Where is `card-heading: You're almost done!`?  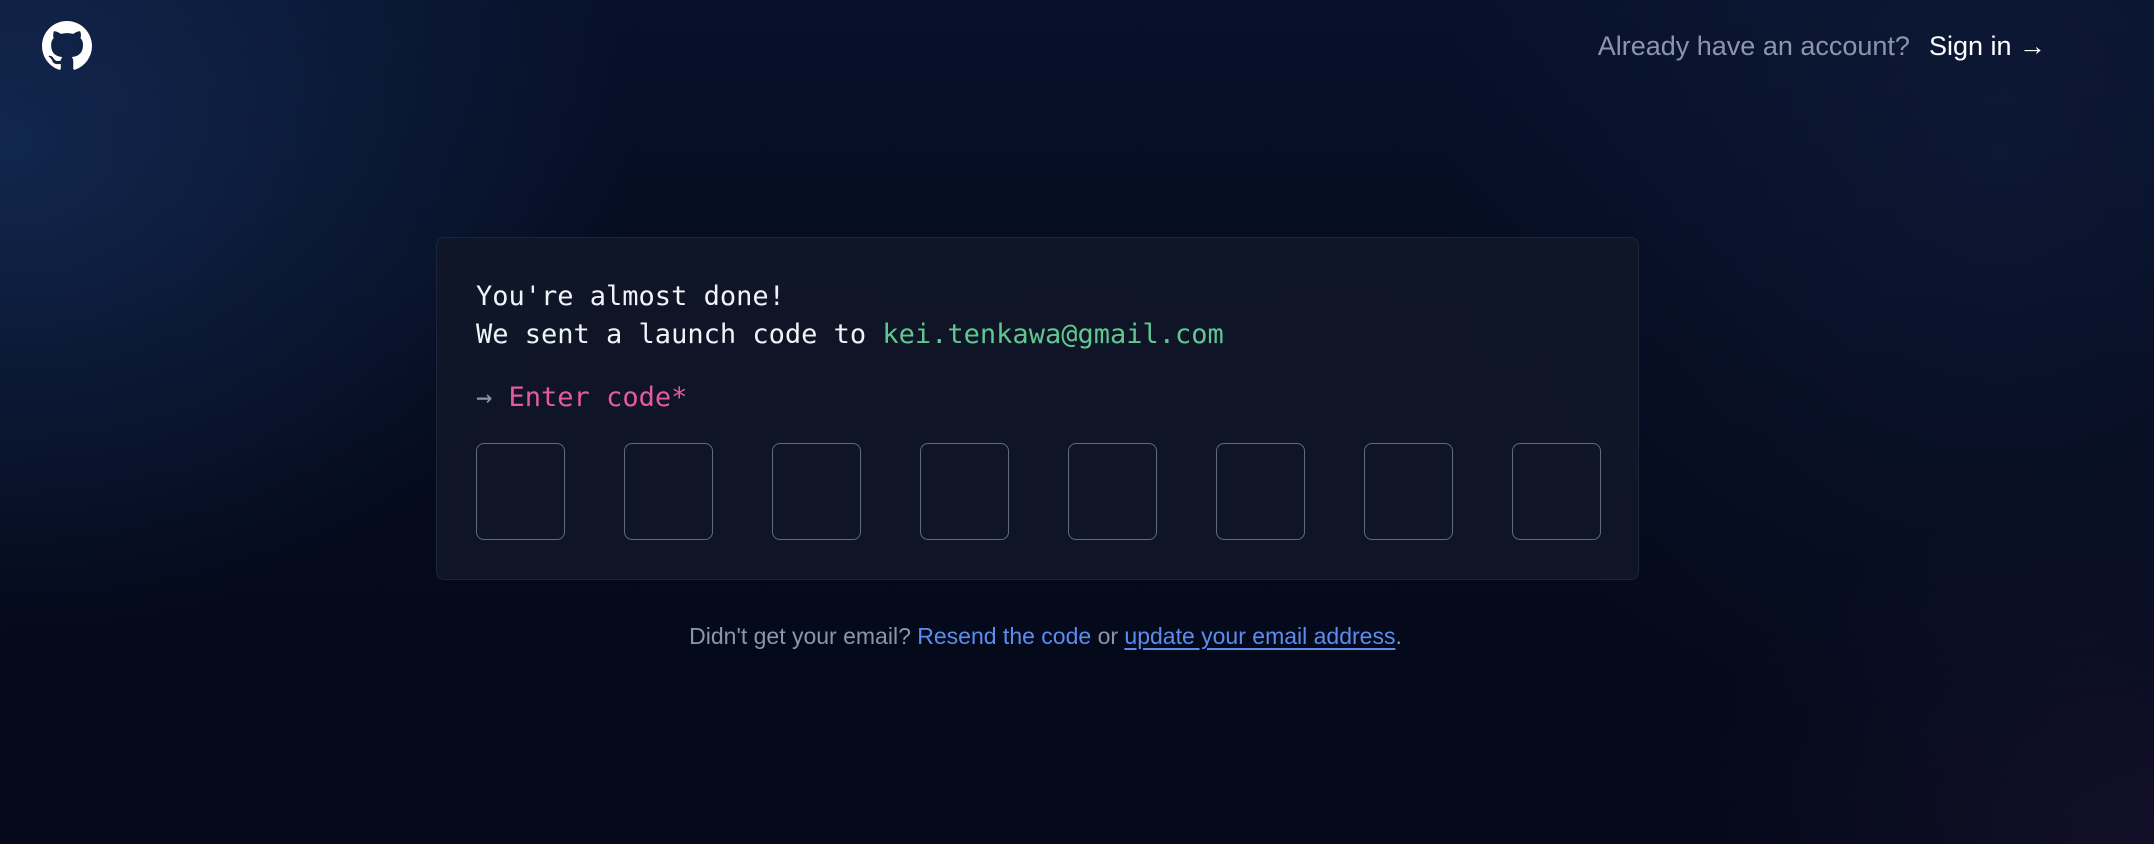
card-heading: You're almost done! is located at coordinates (630, 296).